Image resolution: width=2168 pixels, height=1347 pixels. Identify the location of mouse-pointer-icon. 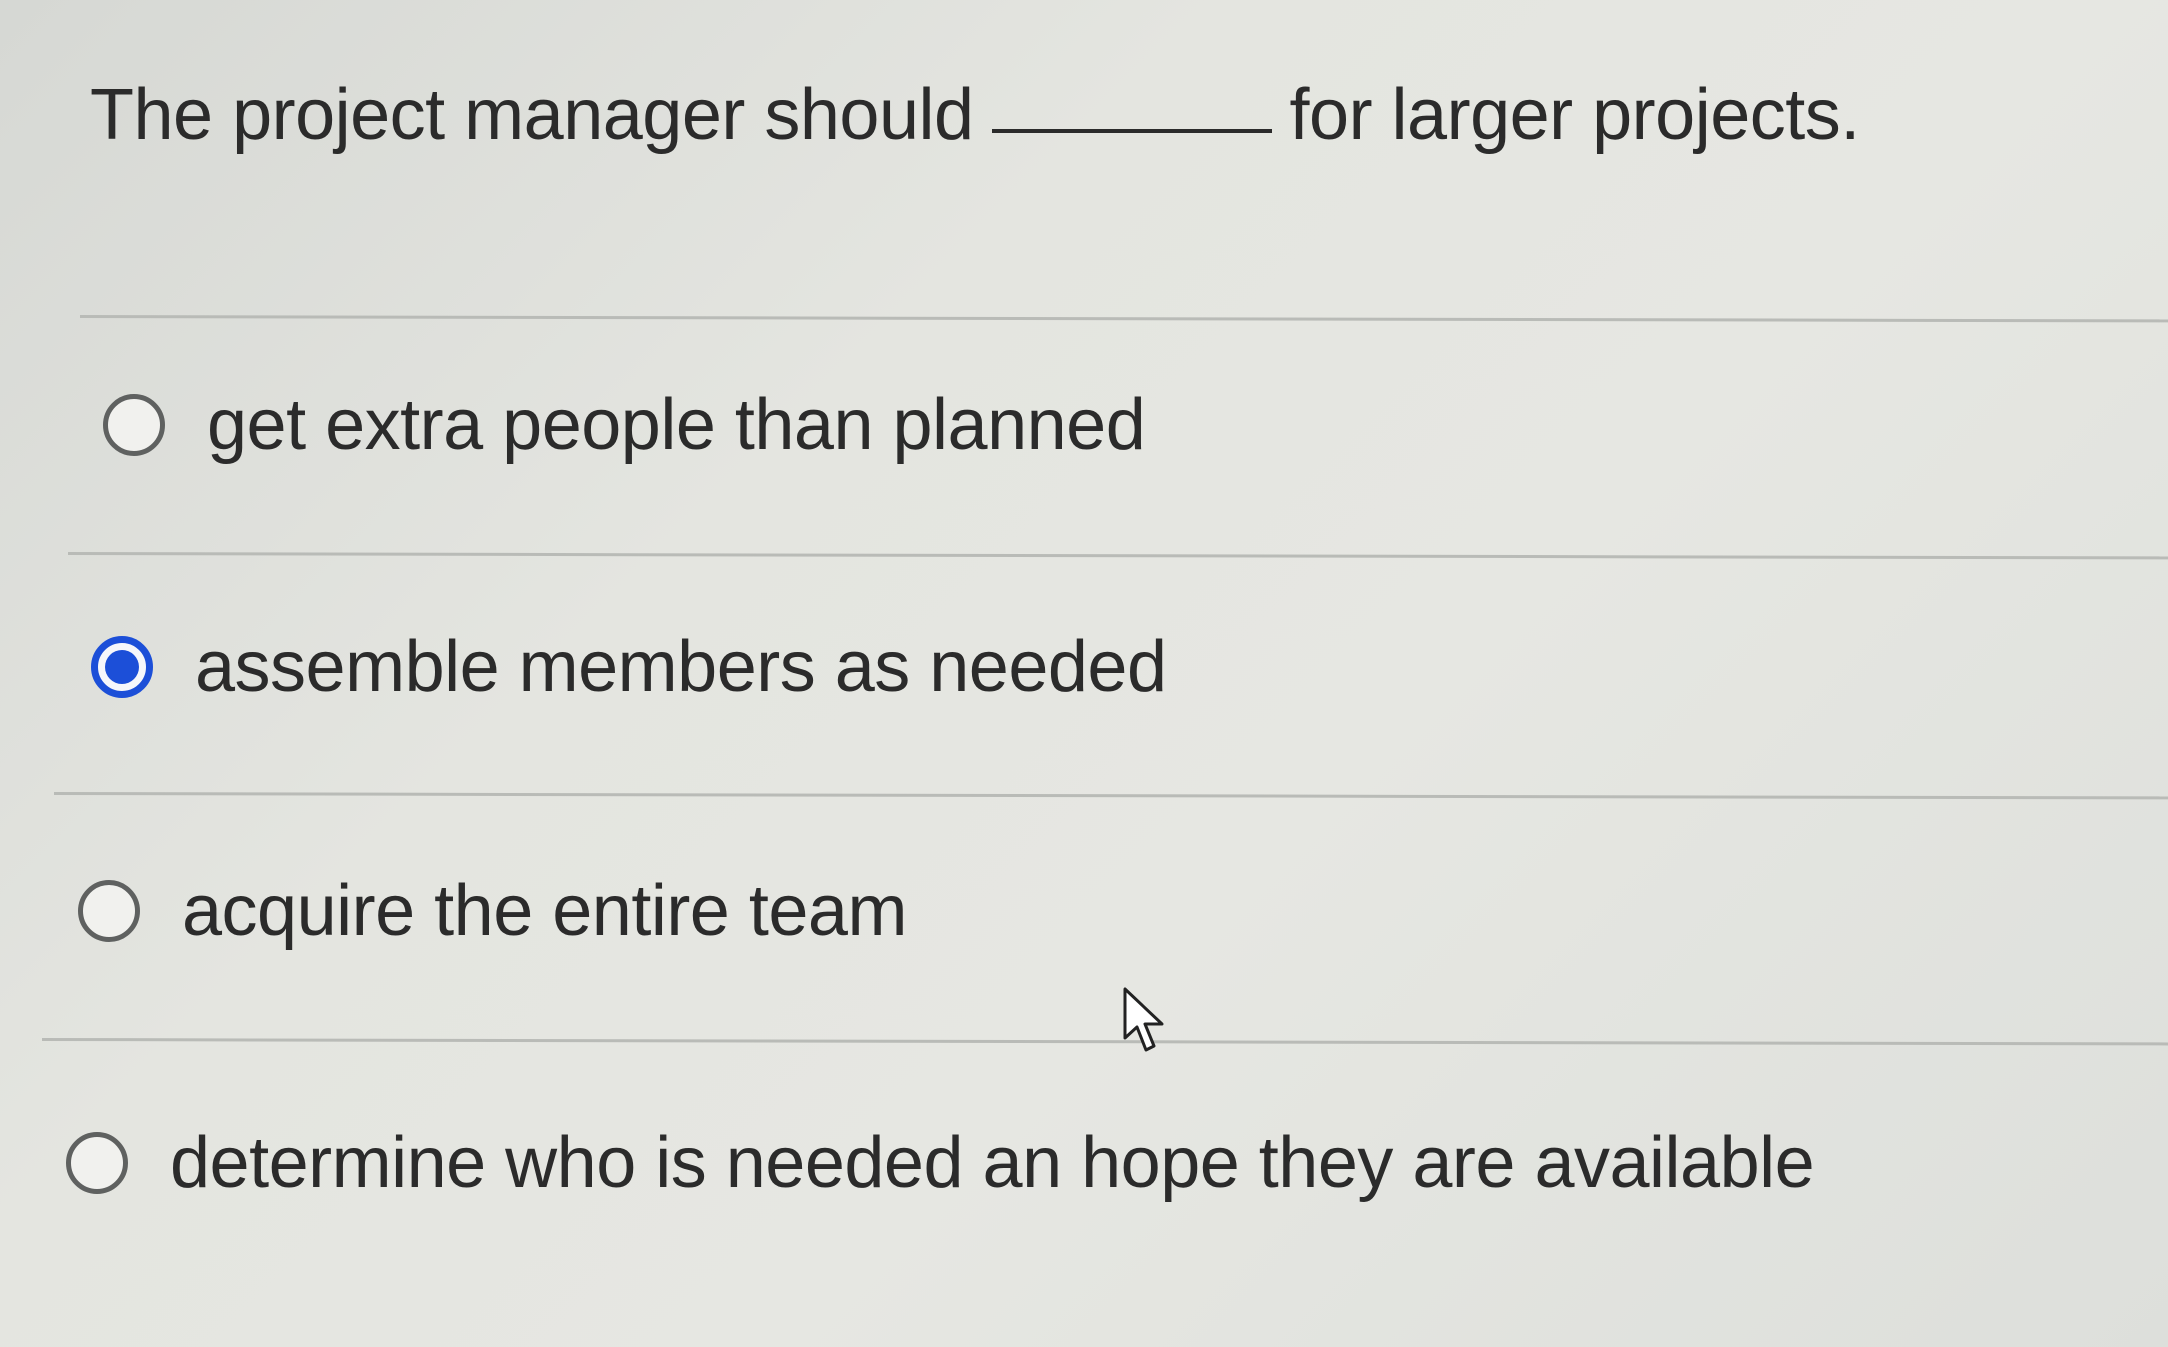
(1143, 1019).